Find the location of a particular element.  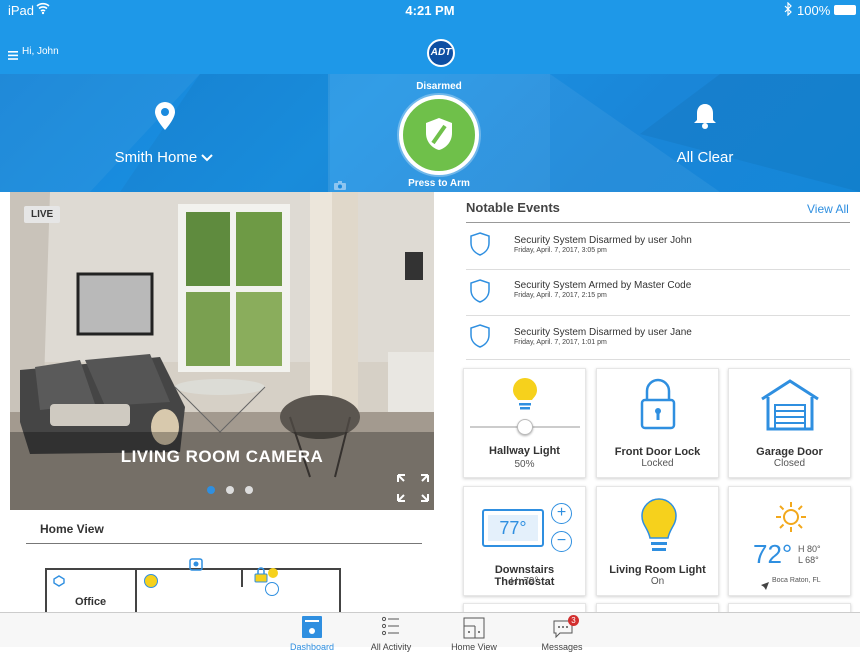

sun-icon is located at coordinates (791, 519).